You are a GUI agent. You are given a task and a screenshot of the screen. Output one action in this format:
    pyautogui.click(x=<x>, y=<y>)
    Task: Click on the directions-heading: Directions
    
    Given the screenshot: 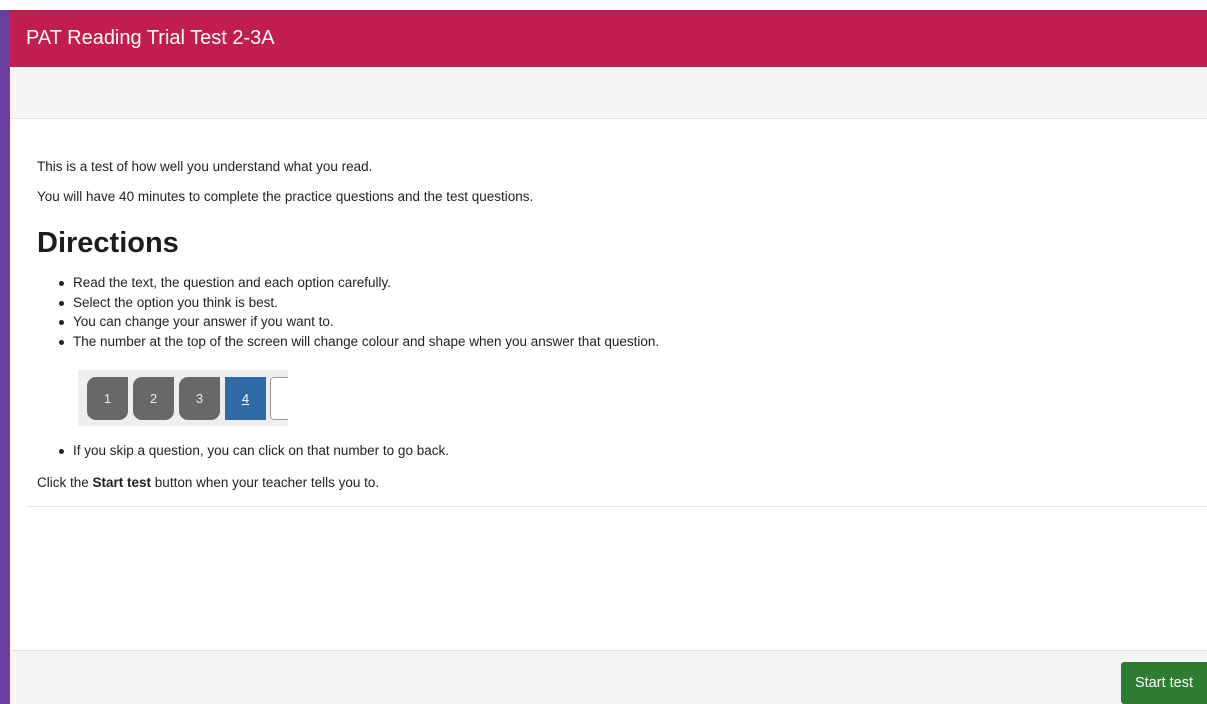 What is the action you would take?
    pyautogui.click(x=108, y=243)
    